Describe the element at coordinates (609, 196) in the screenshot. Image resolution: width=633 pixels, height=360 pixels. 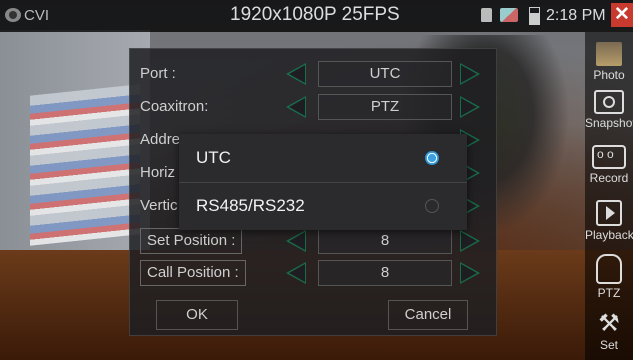
I see `sidebar: Photo Snapshot Record Playback PTZ ⚒ Set` at that location.